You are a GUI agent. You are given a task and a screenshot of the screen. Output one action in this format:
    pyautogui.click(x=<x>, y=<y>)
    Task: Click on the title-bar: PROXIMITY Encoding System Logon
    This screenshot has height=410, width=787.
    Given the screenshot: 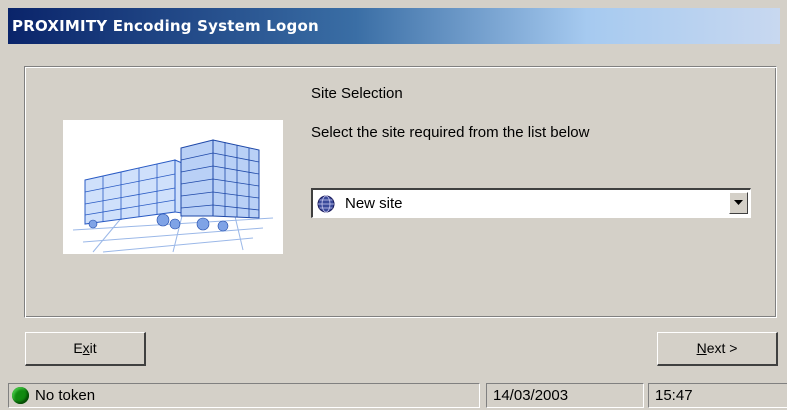 What is the action you would take?
    pyautogui.click(x=394, y=26)
    